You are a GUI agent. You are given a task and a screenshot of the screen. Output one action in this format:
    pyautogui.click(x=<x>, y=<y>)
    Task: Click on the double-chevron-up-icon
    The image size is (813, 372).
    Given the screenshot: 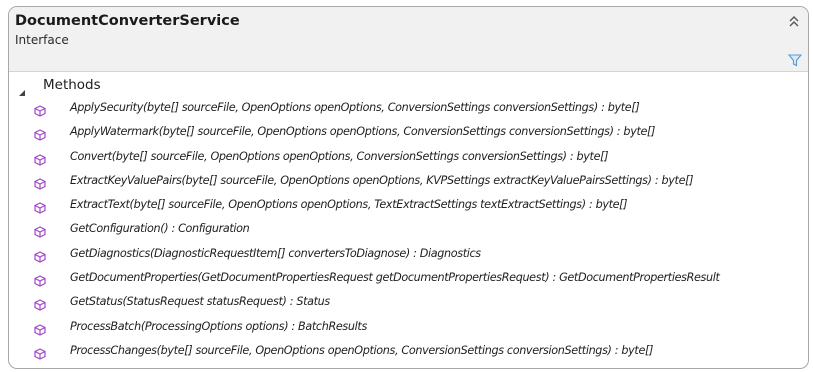 What is the action you would take?
    pyautogui.click(x=794, y=22)
    